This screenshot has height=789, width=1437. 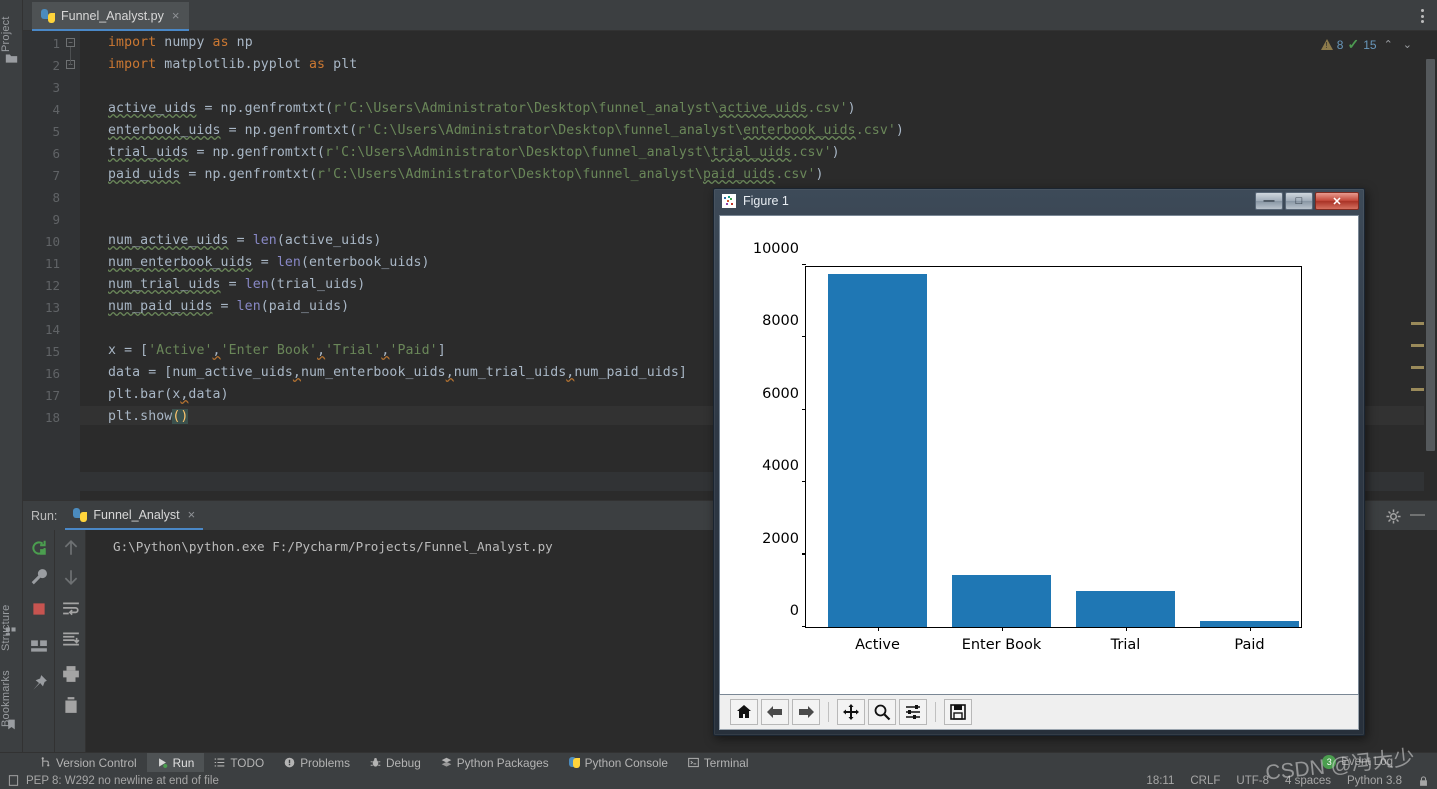 What do you see at coordinates (11, 631) in the screenshot?
I see `structure-icon` at bounding box center [11, 631].